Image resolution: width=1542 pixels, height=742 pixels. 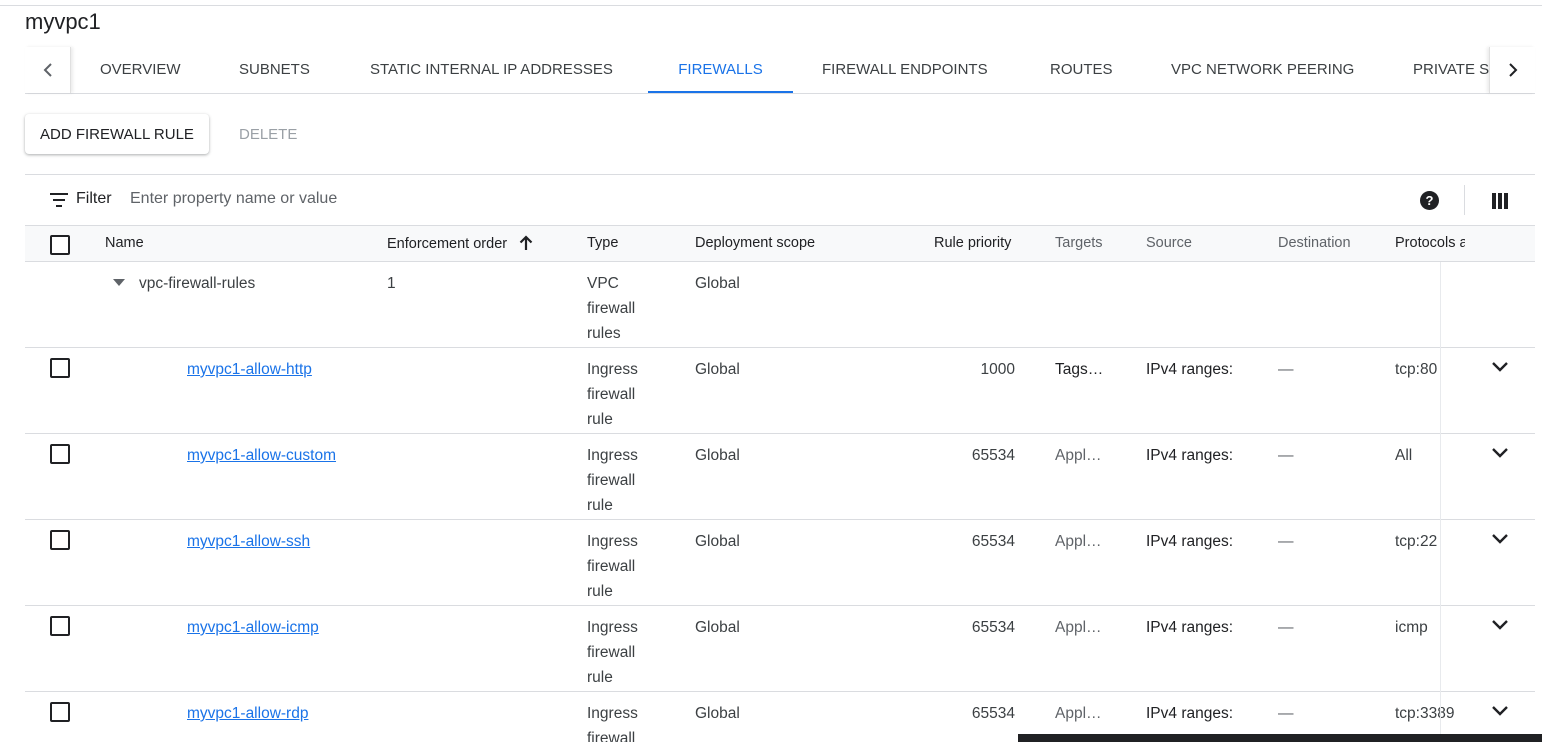 What do you see at coordinates (119, 282) in the screenshot?
I see `collapse-caret-icon` at bounding box center [119, 282].